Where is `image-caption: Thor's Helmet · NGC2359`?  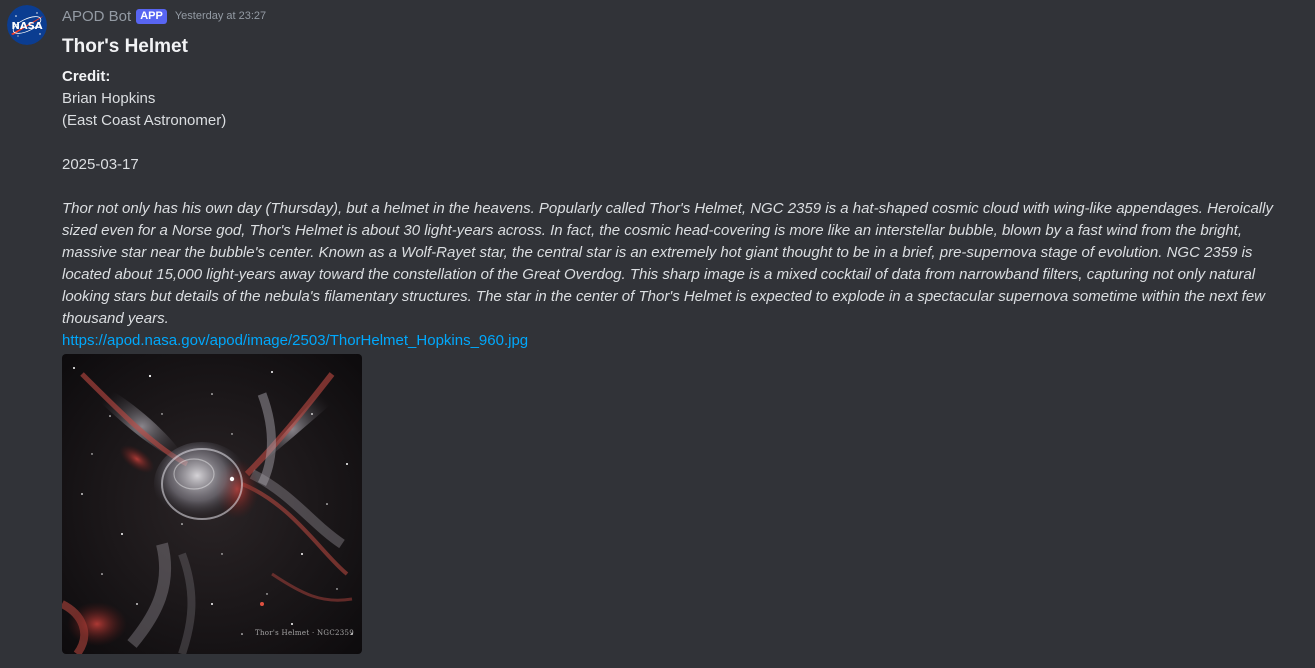 image-caption: Thor's Helmet · NGC2359 is located at coordinates (304, 633).